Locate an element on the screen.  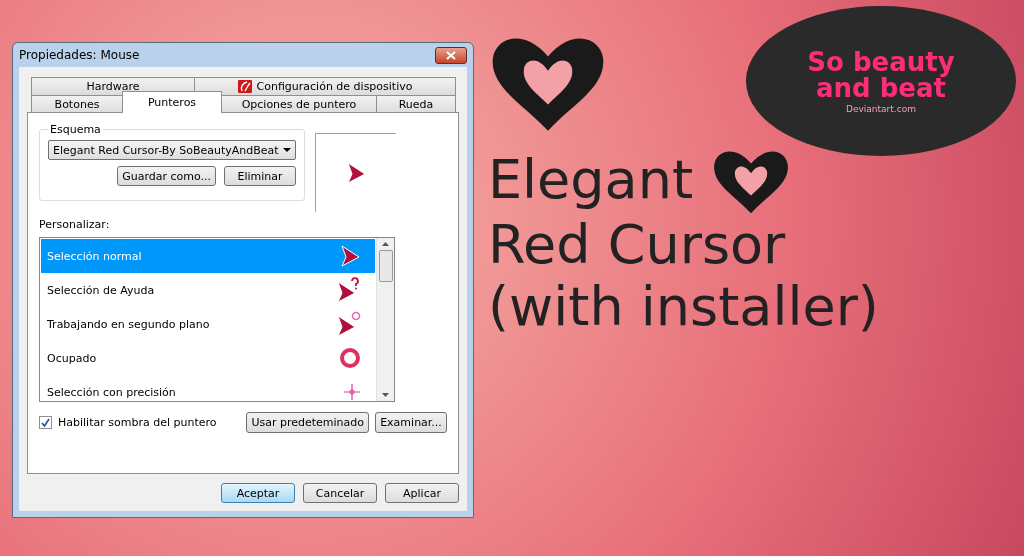
tab: Punteros is located at coordinates (172, 102).